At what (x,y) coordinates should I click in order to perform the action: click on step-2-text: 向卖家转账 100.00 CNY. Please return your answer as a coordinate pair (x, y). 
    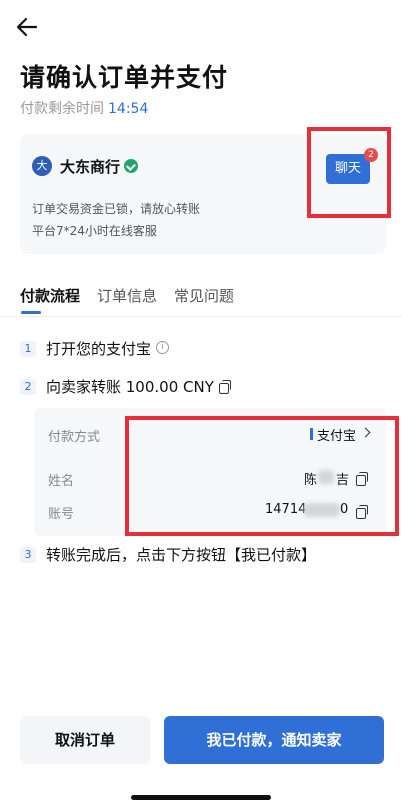
    Looking at the image, I should click on (130, 387).